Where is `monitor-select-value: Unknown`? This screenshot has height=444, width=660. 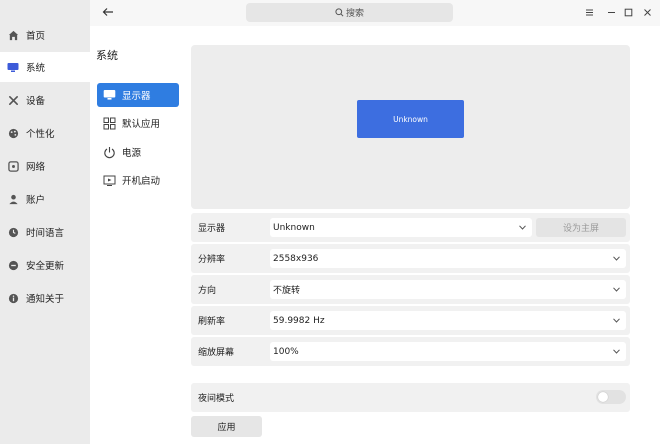
monitor-select-value: Unknown is located at coordinates (294, 227).